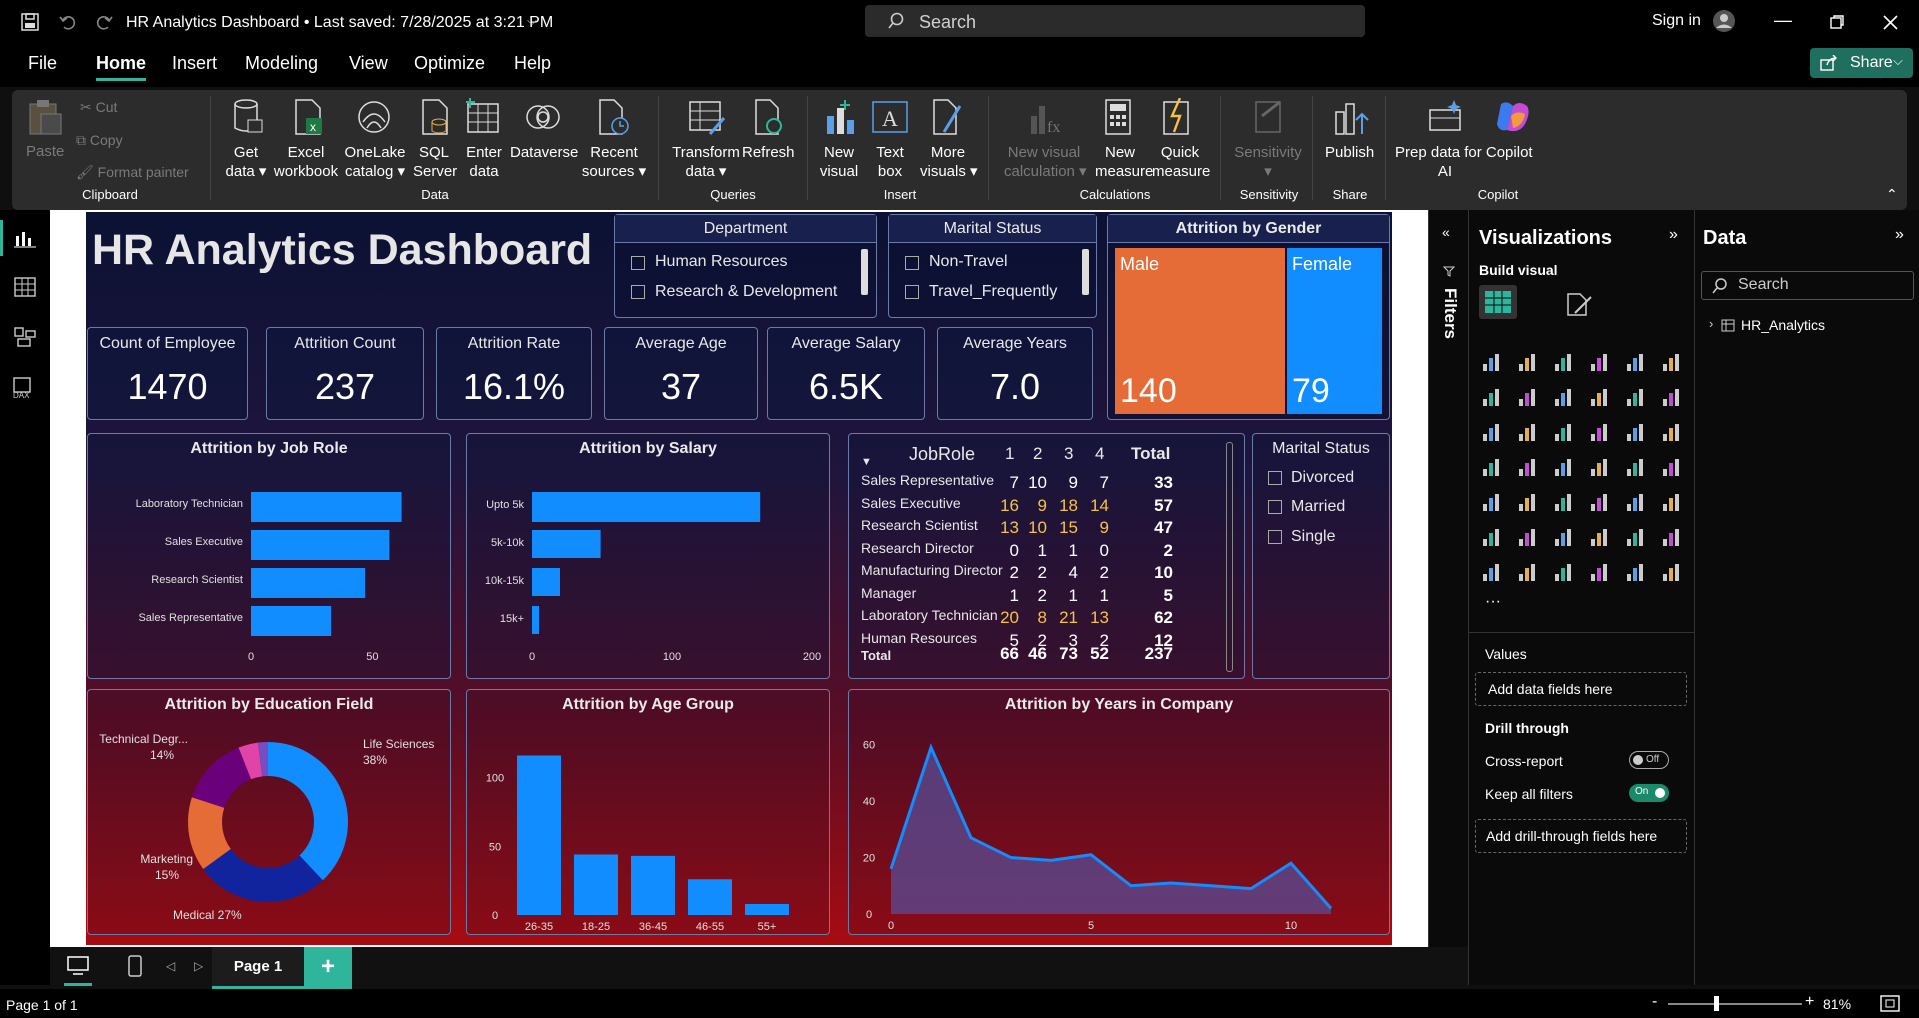 The image size is (1919, 1018). I want to click on cross-report-toggle: Off, so click(1649, 760).